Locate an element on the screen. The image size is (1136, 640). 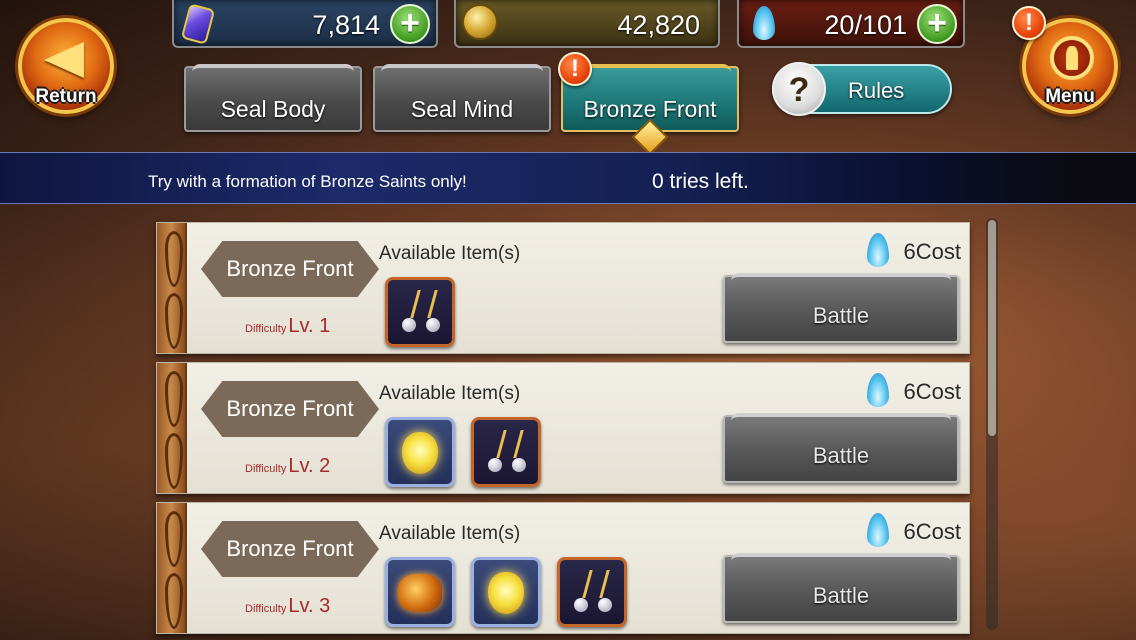
cosmo-counter: 20/101 + is located at coordinates (851, 24).